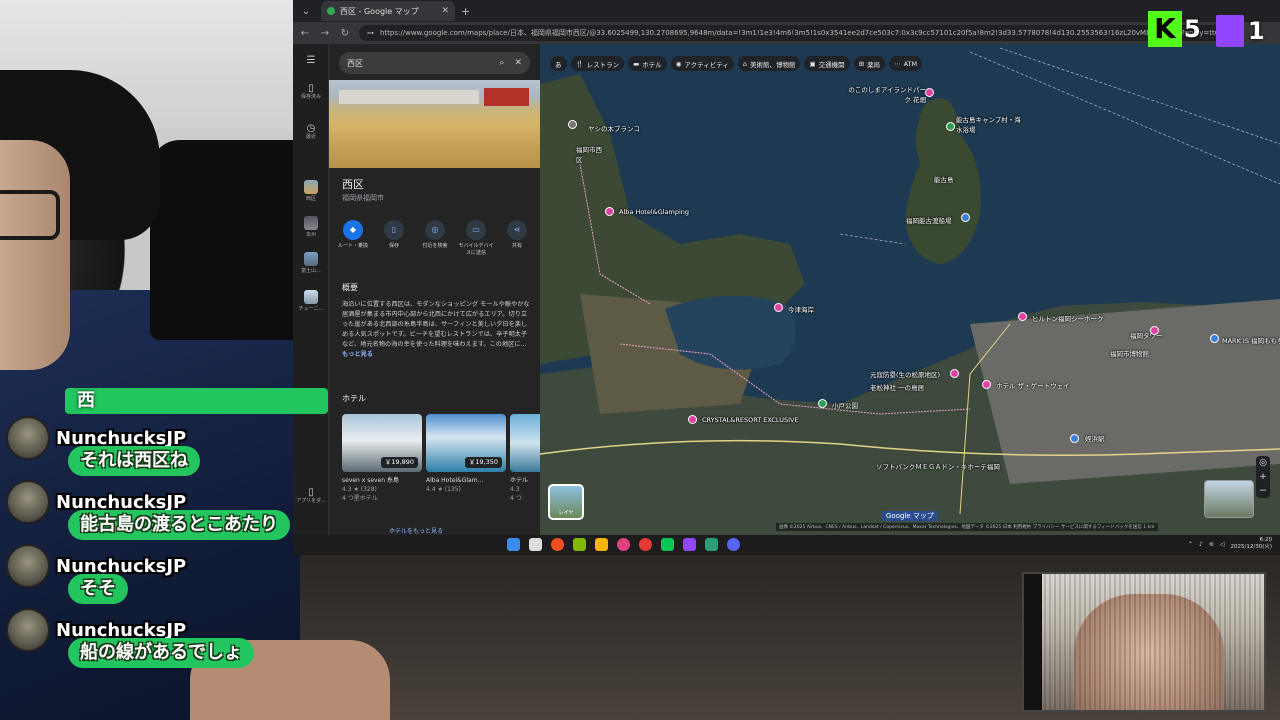  What do you see at coordinates (1201, 544) in the screenshot?
I see `mic-icon: ♪` at bounding box center [1201, 544].